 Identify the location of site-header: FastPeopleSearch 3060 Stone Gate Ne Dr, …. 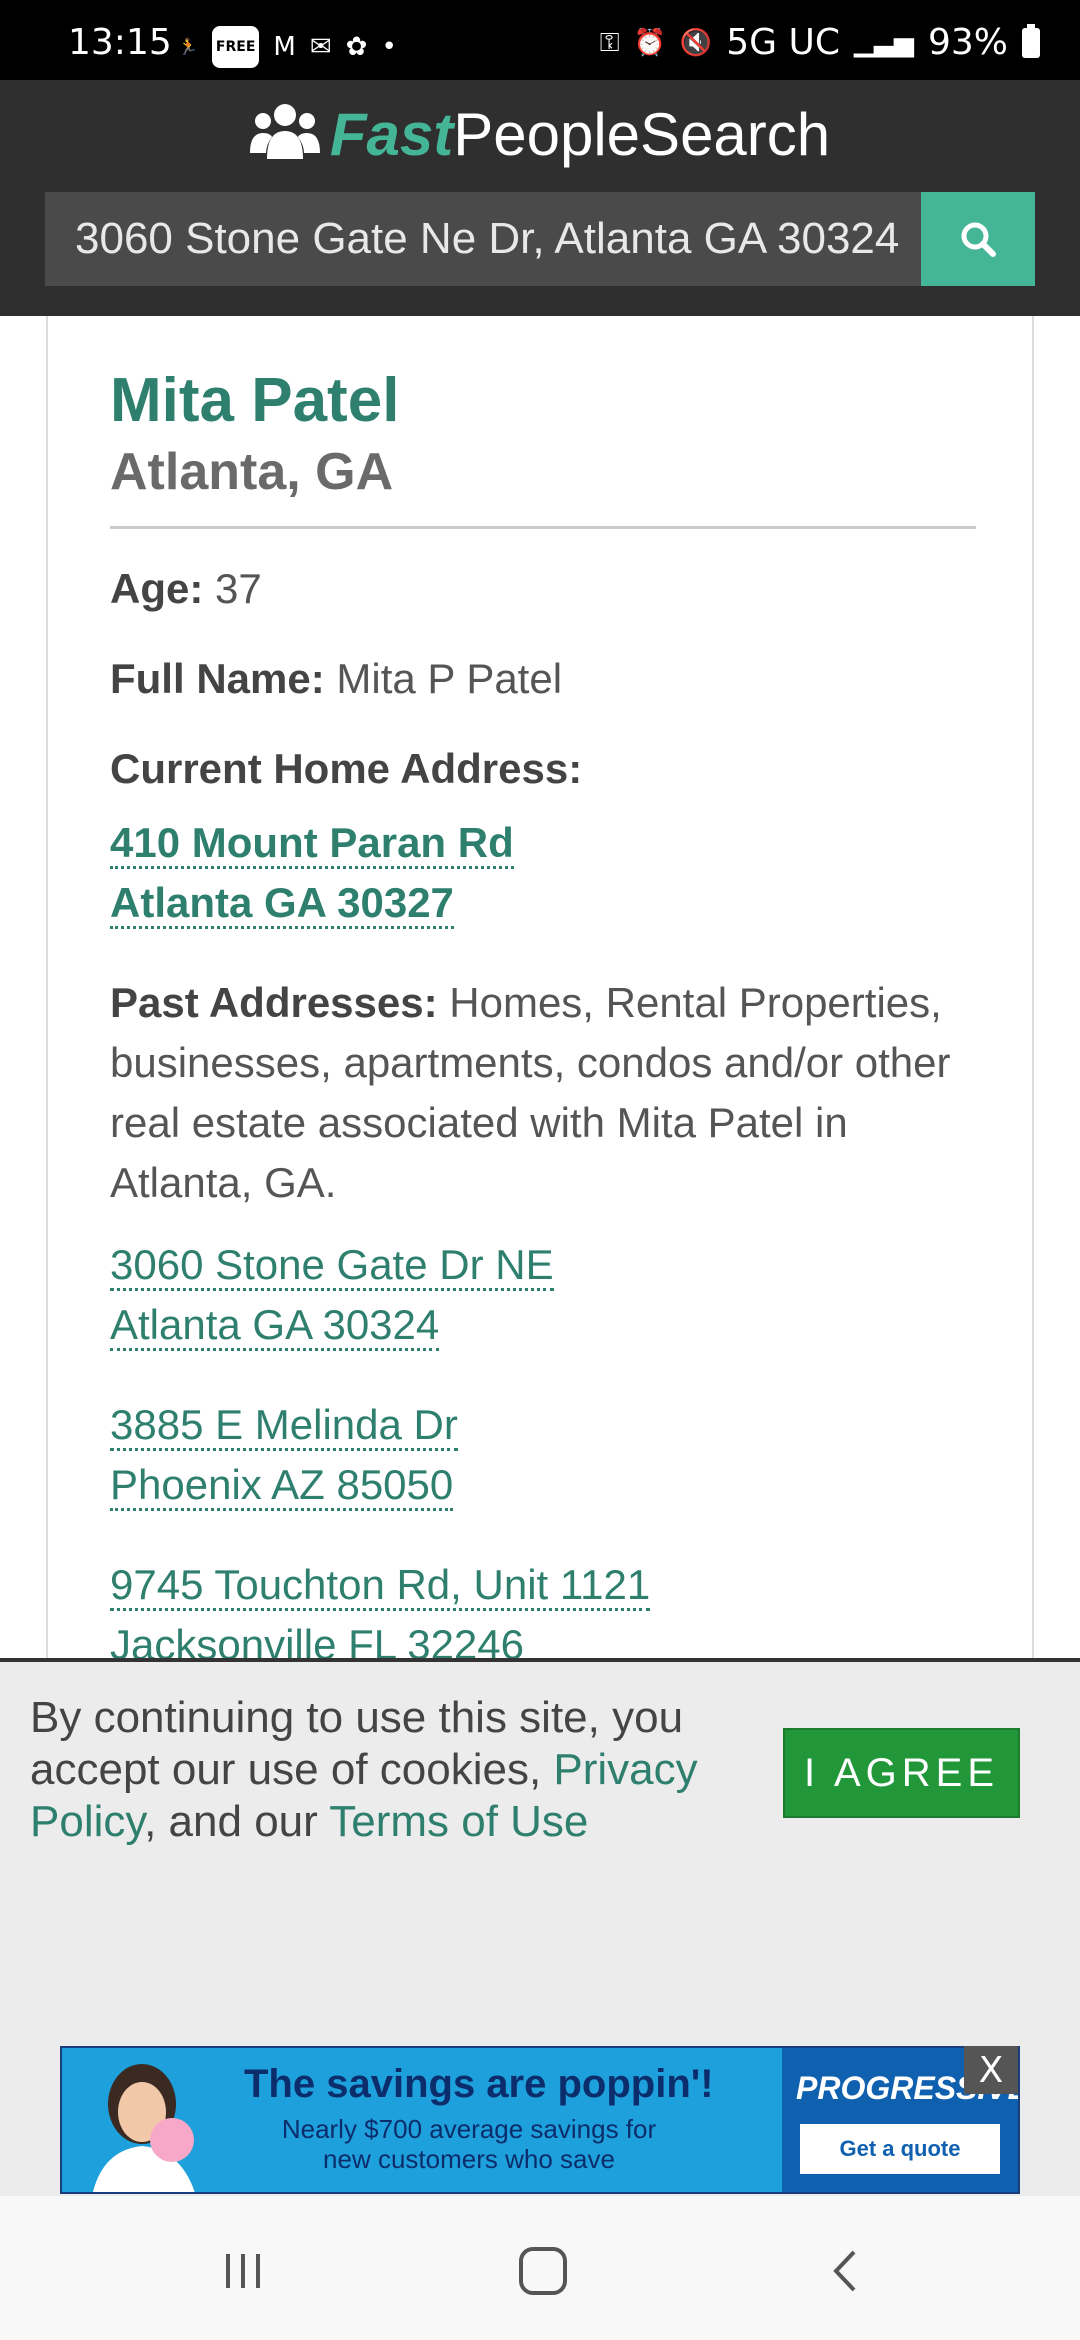
(540, 198).